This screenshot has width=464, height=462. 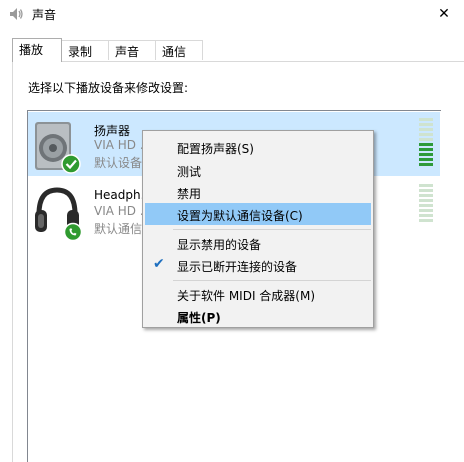 I want to click on menu-item-label: 设置为默认通信设备(C), so click(x=240, y=216).